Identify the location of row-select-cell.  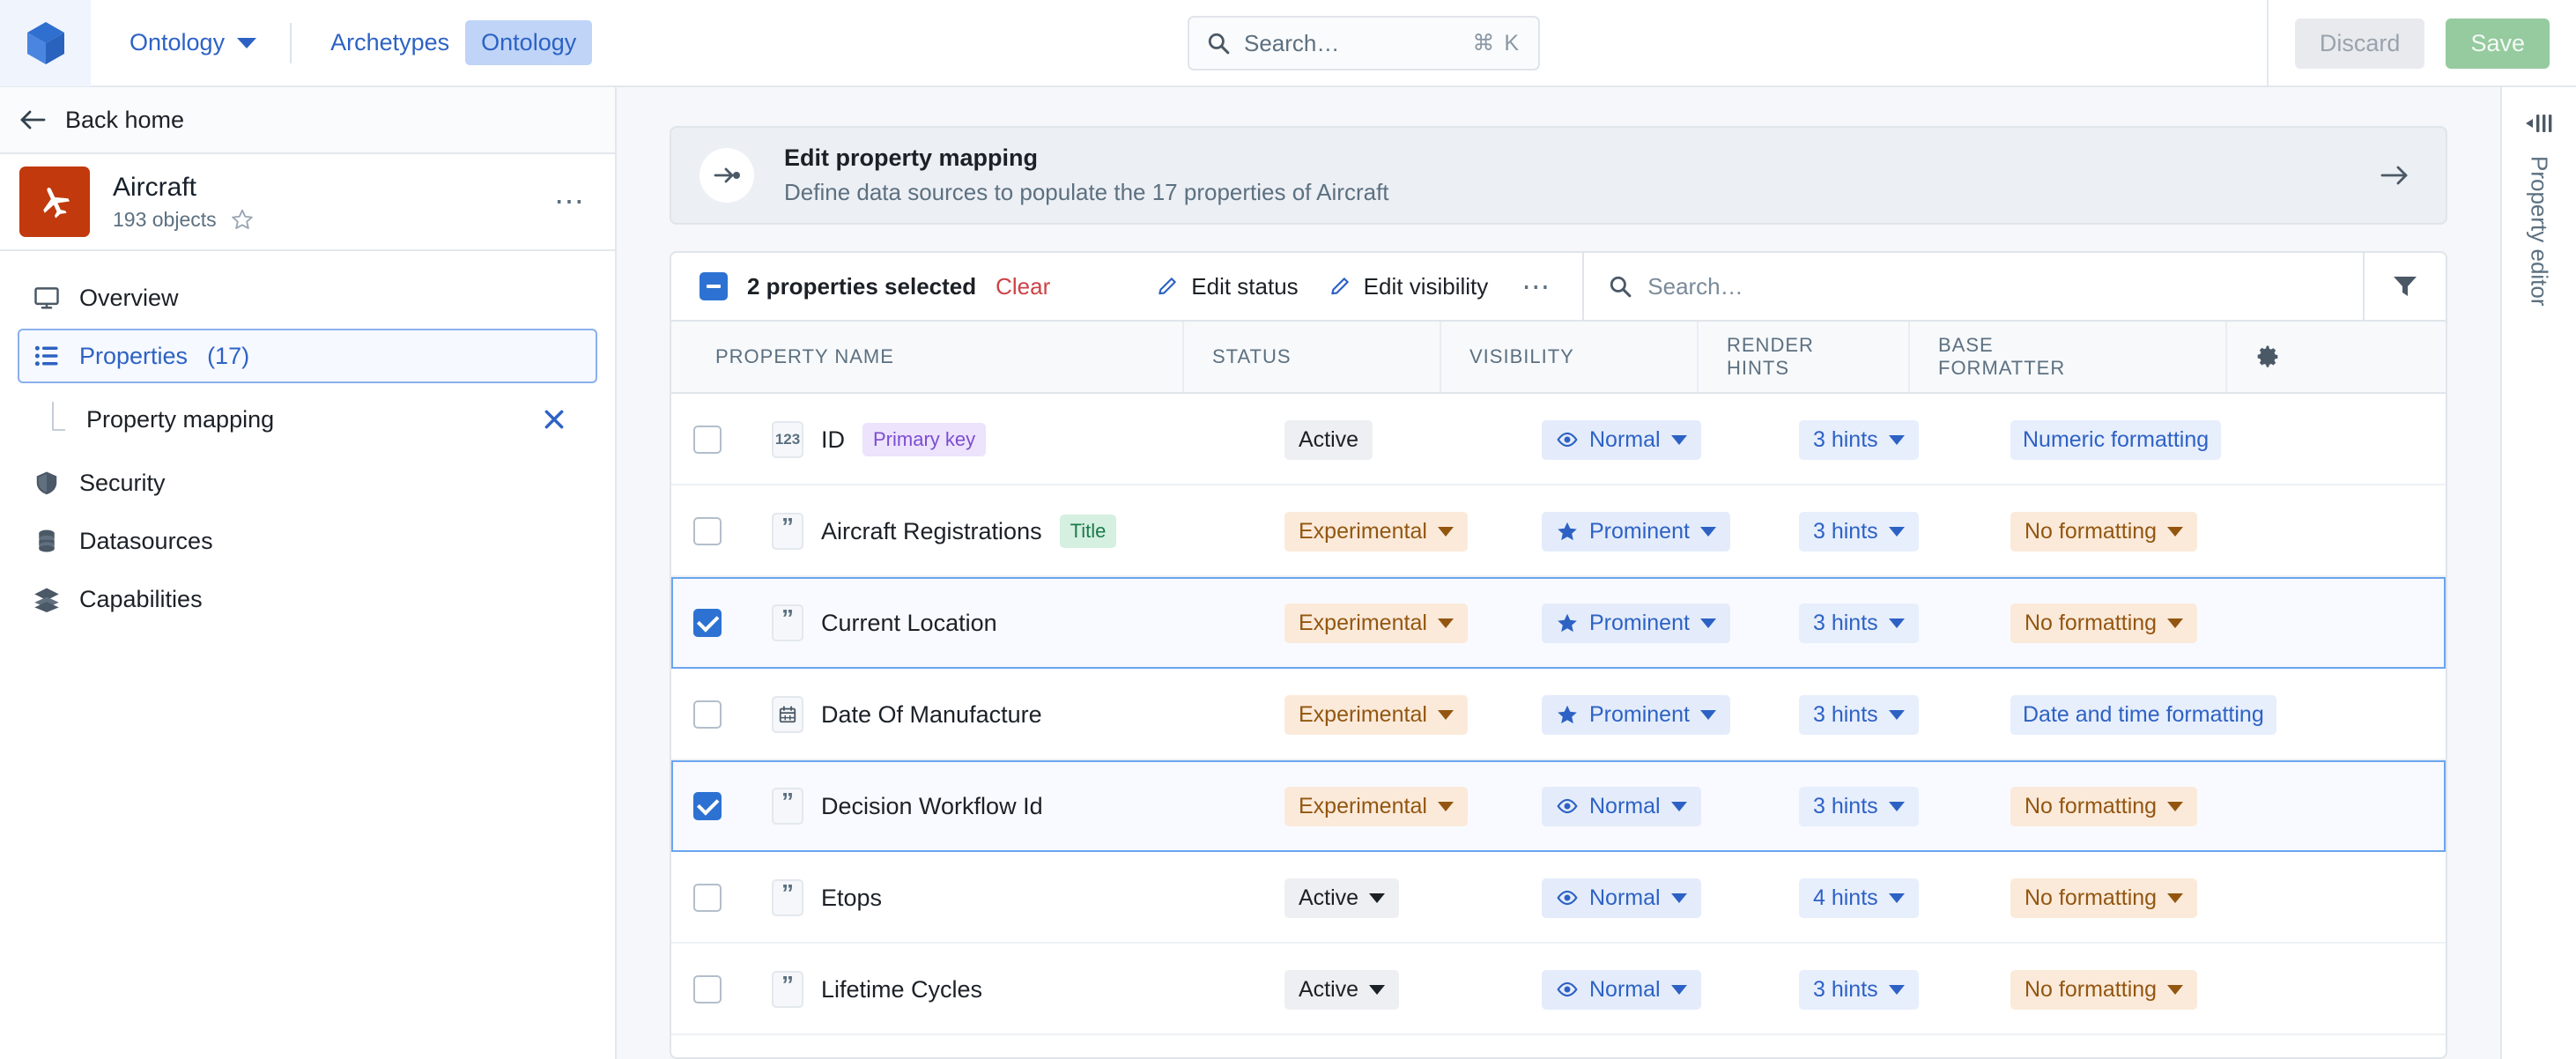
(708, 989).